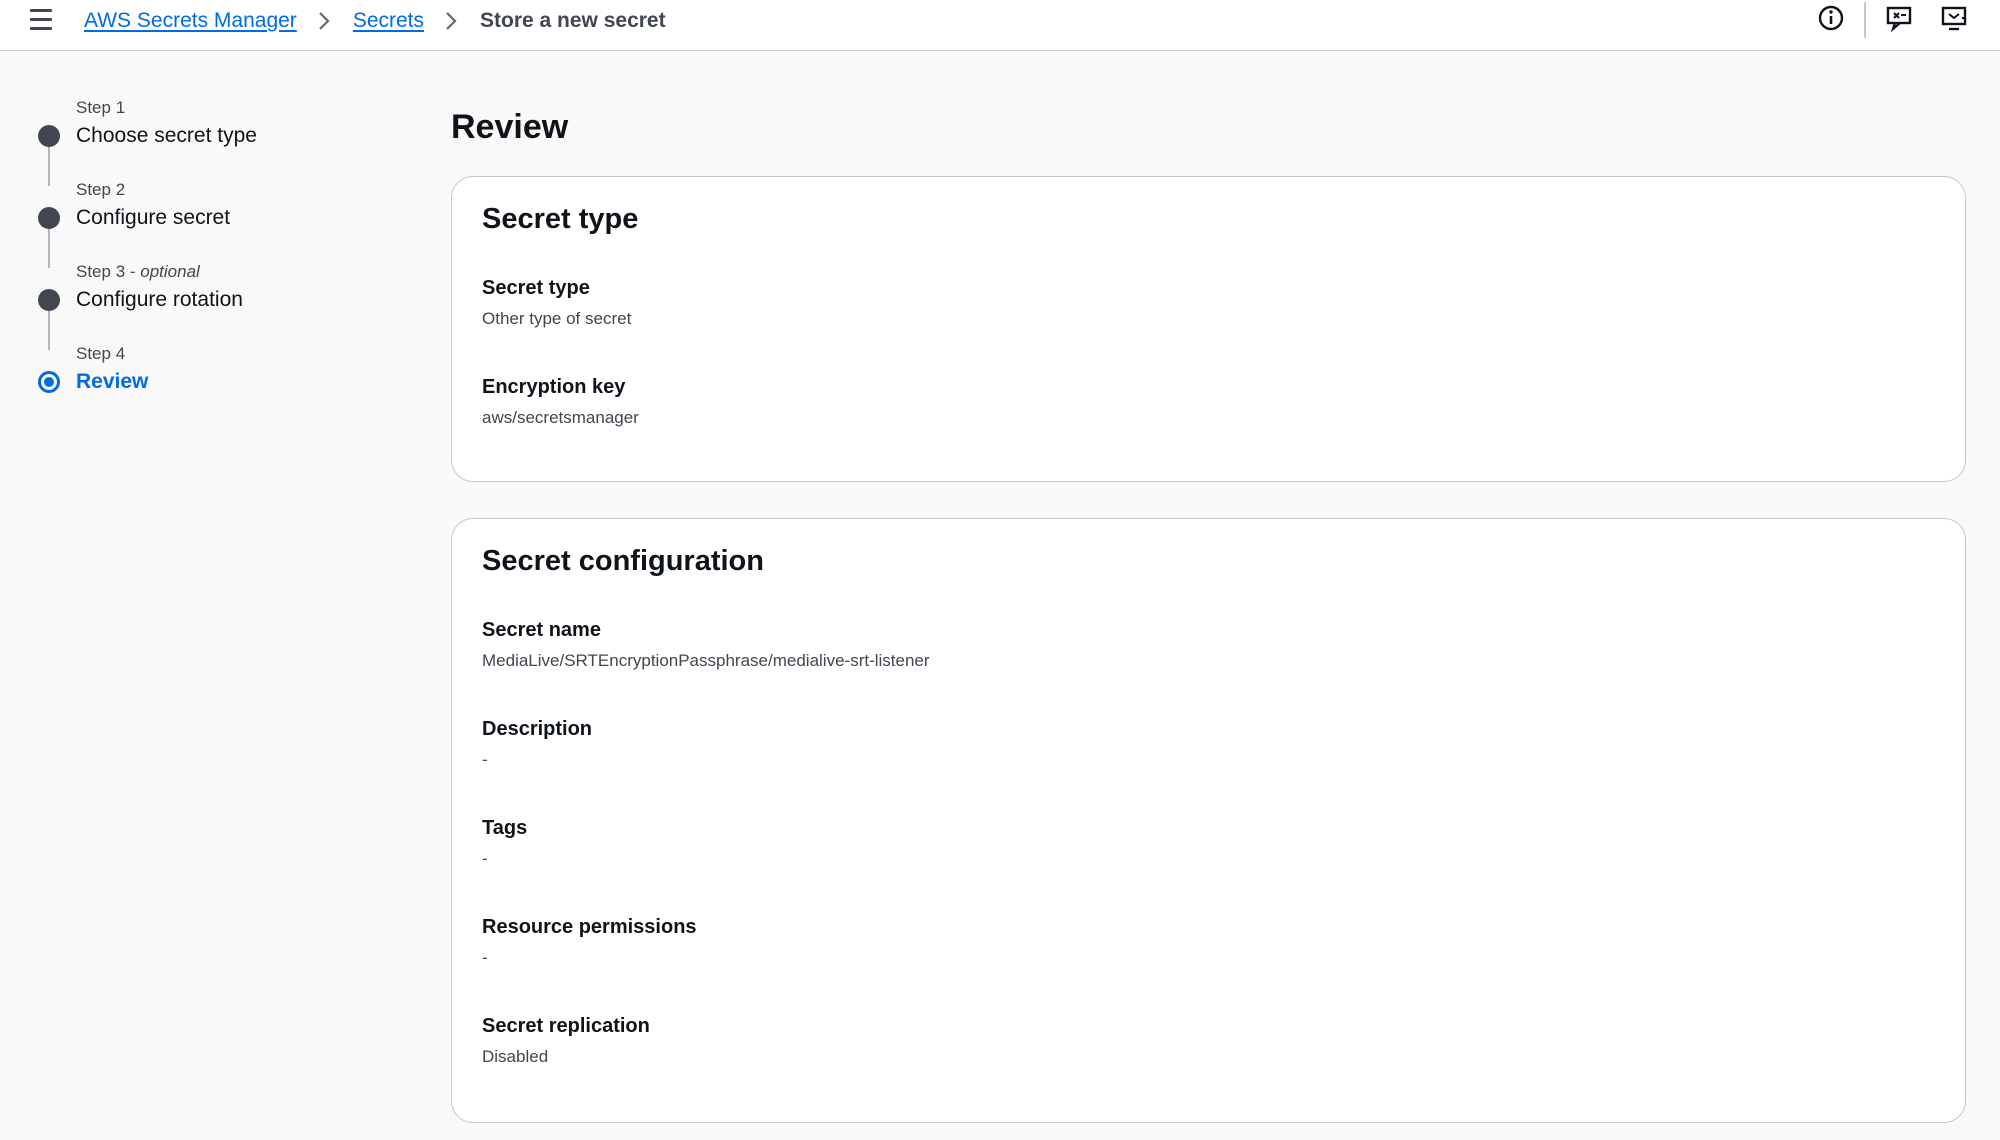 The width and height of the screenshot is (2000, 1140). Describe the element at coordinates (554, 387) in the screenshot. I see `encryption-key-label: Encryption key` at that location.